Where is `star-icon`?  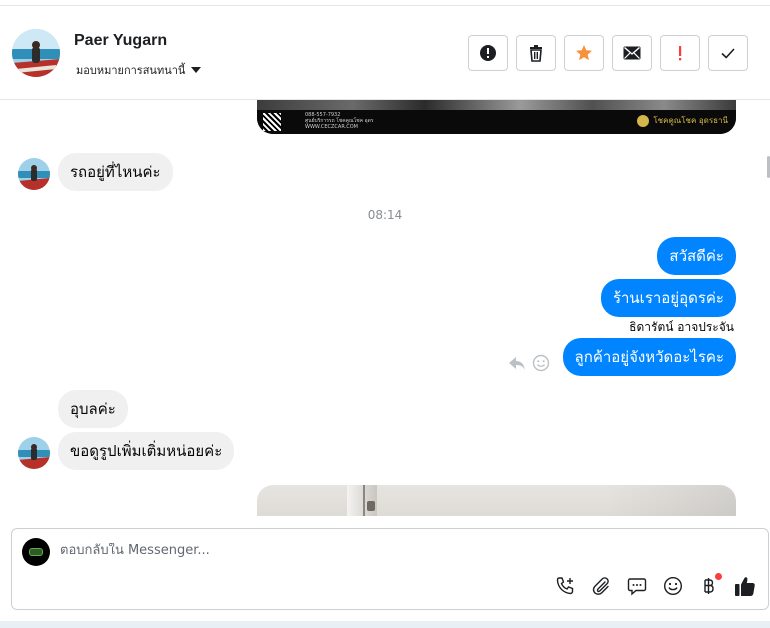 star-icon is located at coordinates (584, 53).